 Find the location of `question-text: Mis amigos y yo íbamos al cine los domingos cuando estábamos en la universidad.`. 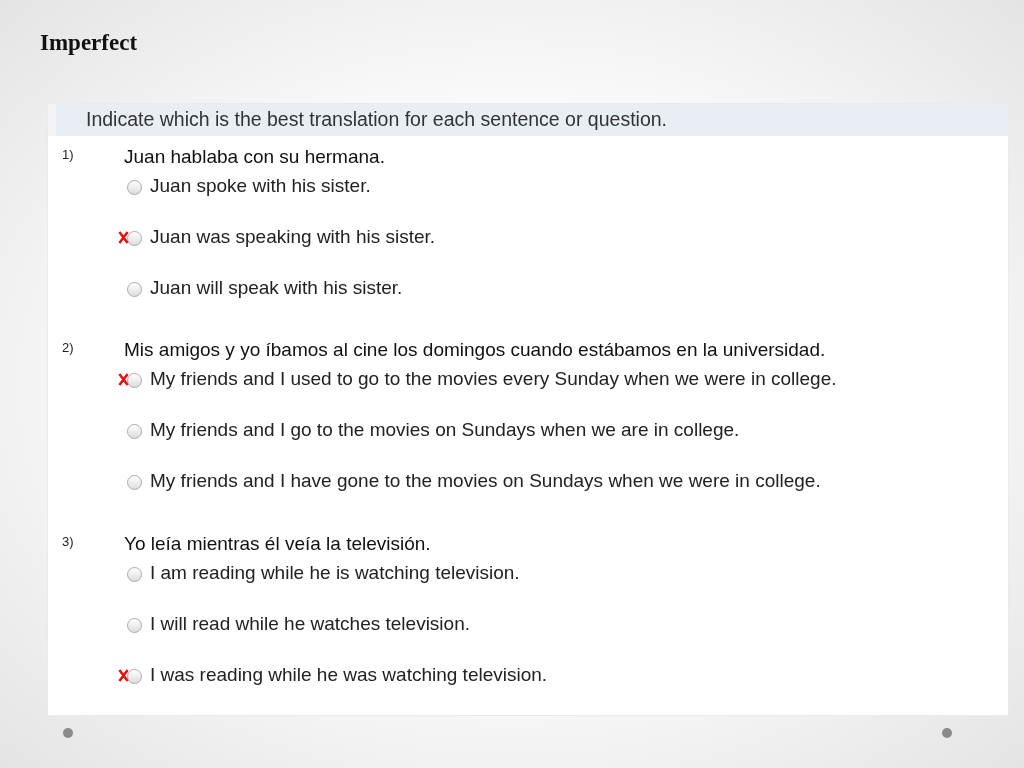

question-text: Mis amigos y yo íbamos al cine los domingos cuando estábamos en la universidad. is located at coordinates (475, 350).